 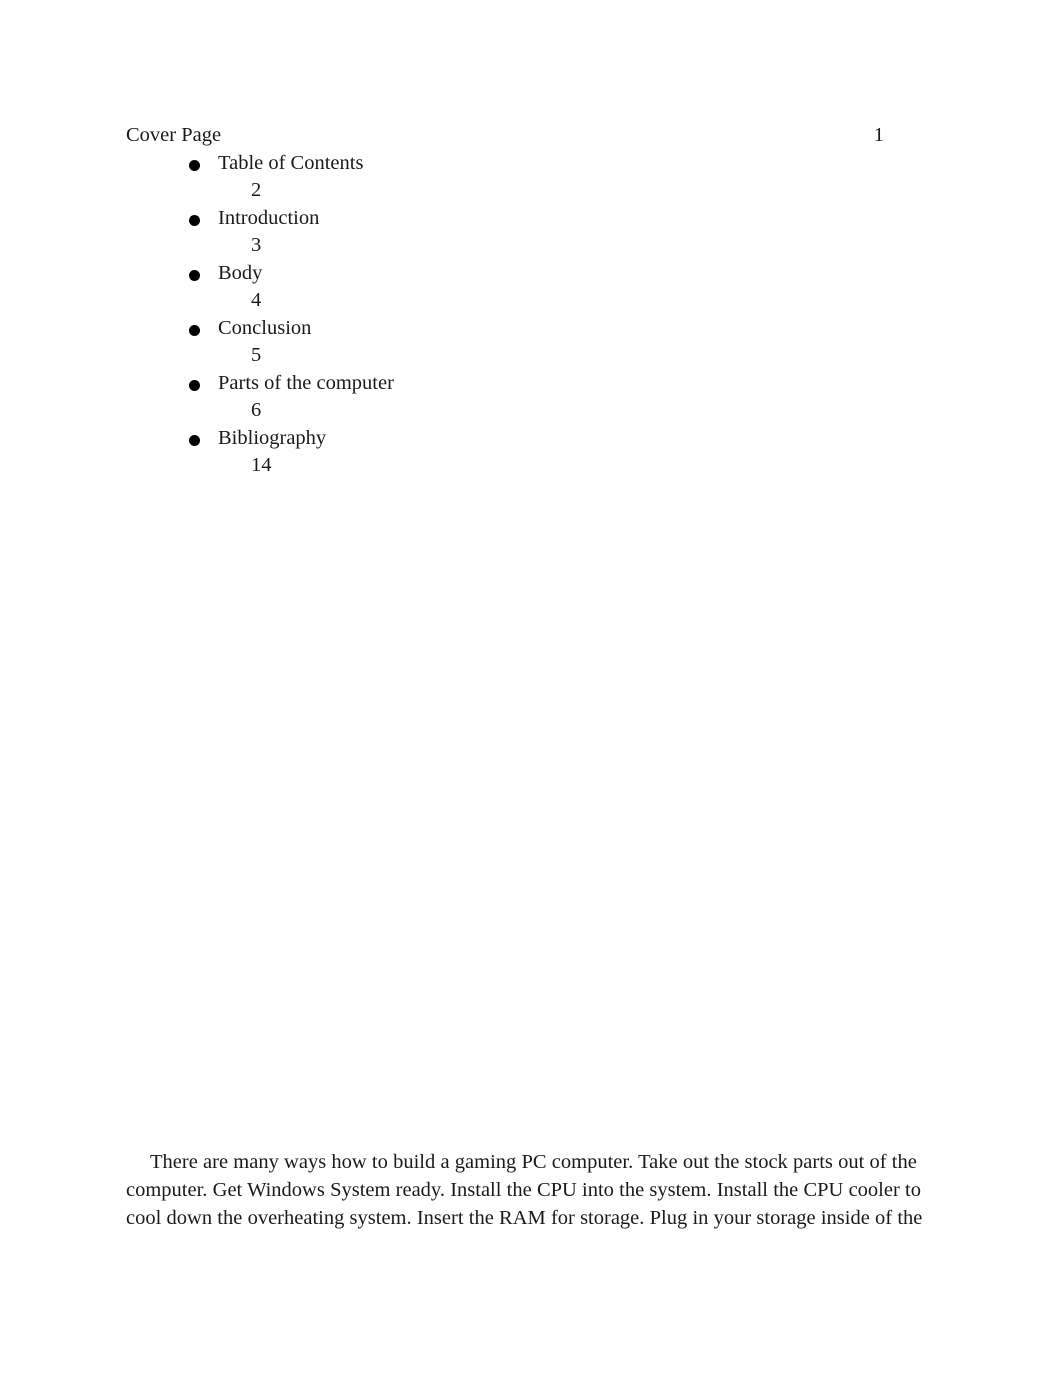 I want to click on toc-entry-page-number: 4, so click(x=256, y=300).